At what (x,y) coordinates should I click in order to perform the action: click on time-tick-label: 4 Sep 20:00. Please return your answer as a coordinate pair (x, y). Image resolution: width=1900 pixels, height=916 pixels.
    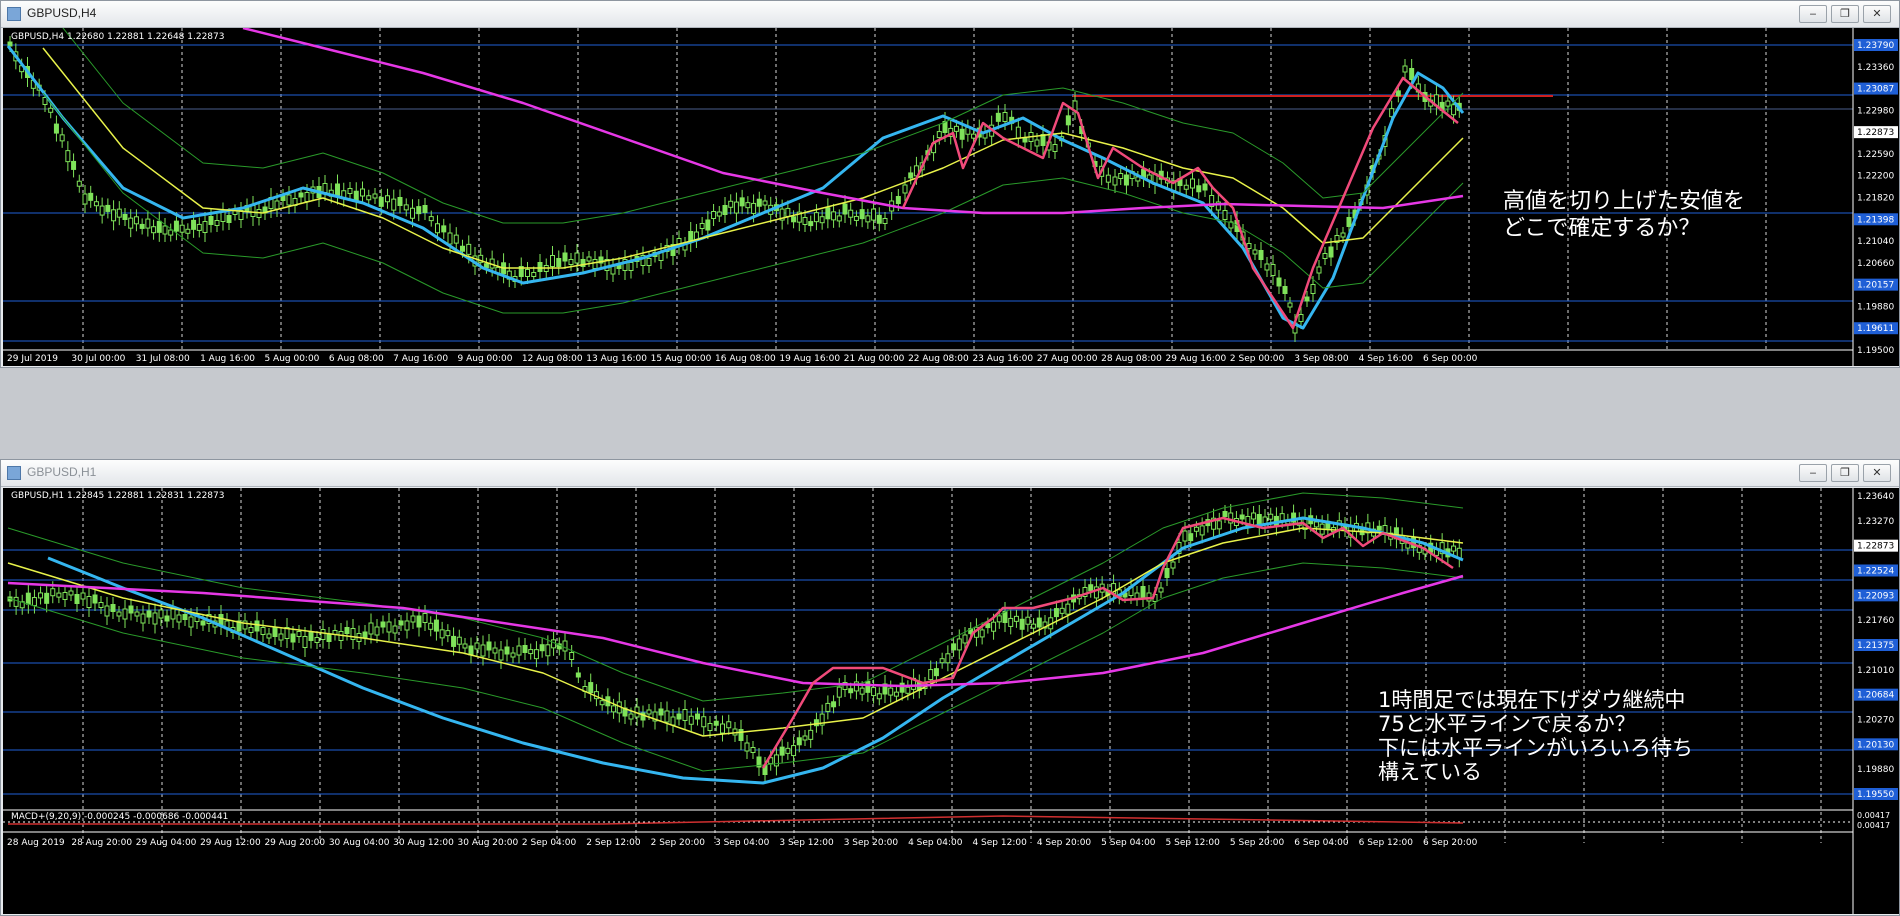
    Looking at the image, I should click on (1064, 843).